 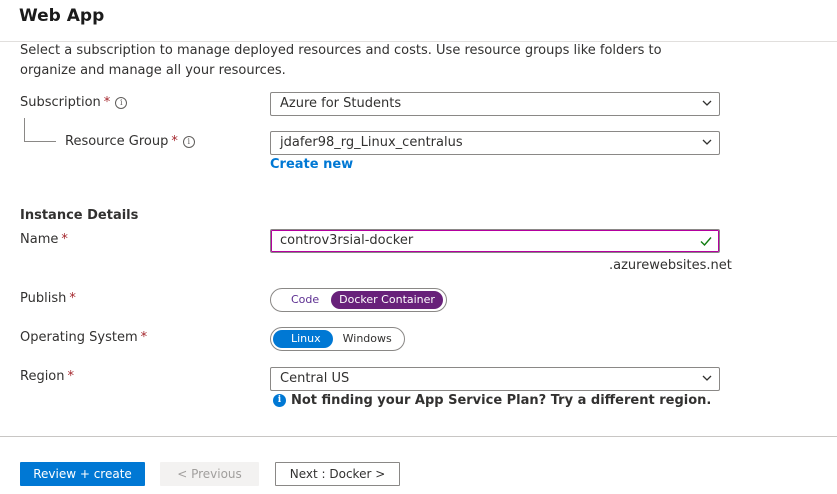 I want to click on publish-option-docker-container: Docker Container, so click(x=387, y=300).